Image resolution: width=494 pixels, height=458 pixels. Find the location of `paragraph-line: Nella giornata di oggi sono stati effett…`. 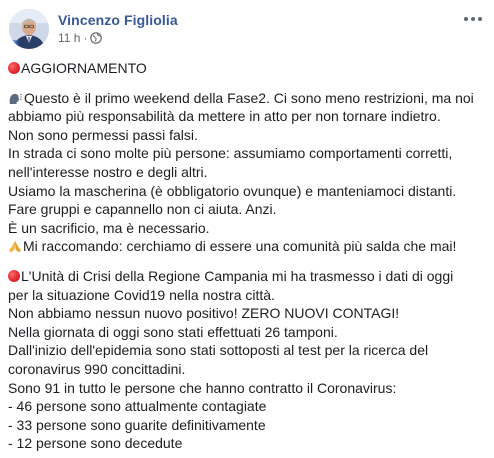

paragraph-line: Nella giornata di oggi sono stati effett… is located at coordinates (173, 331).